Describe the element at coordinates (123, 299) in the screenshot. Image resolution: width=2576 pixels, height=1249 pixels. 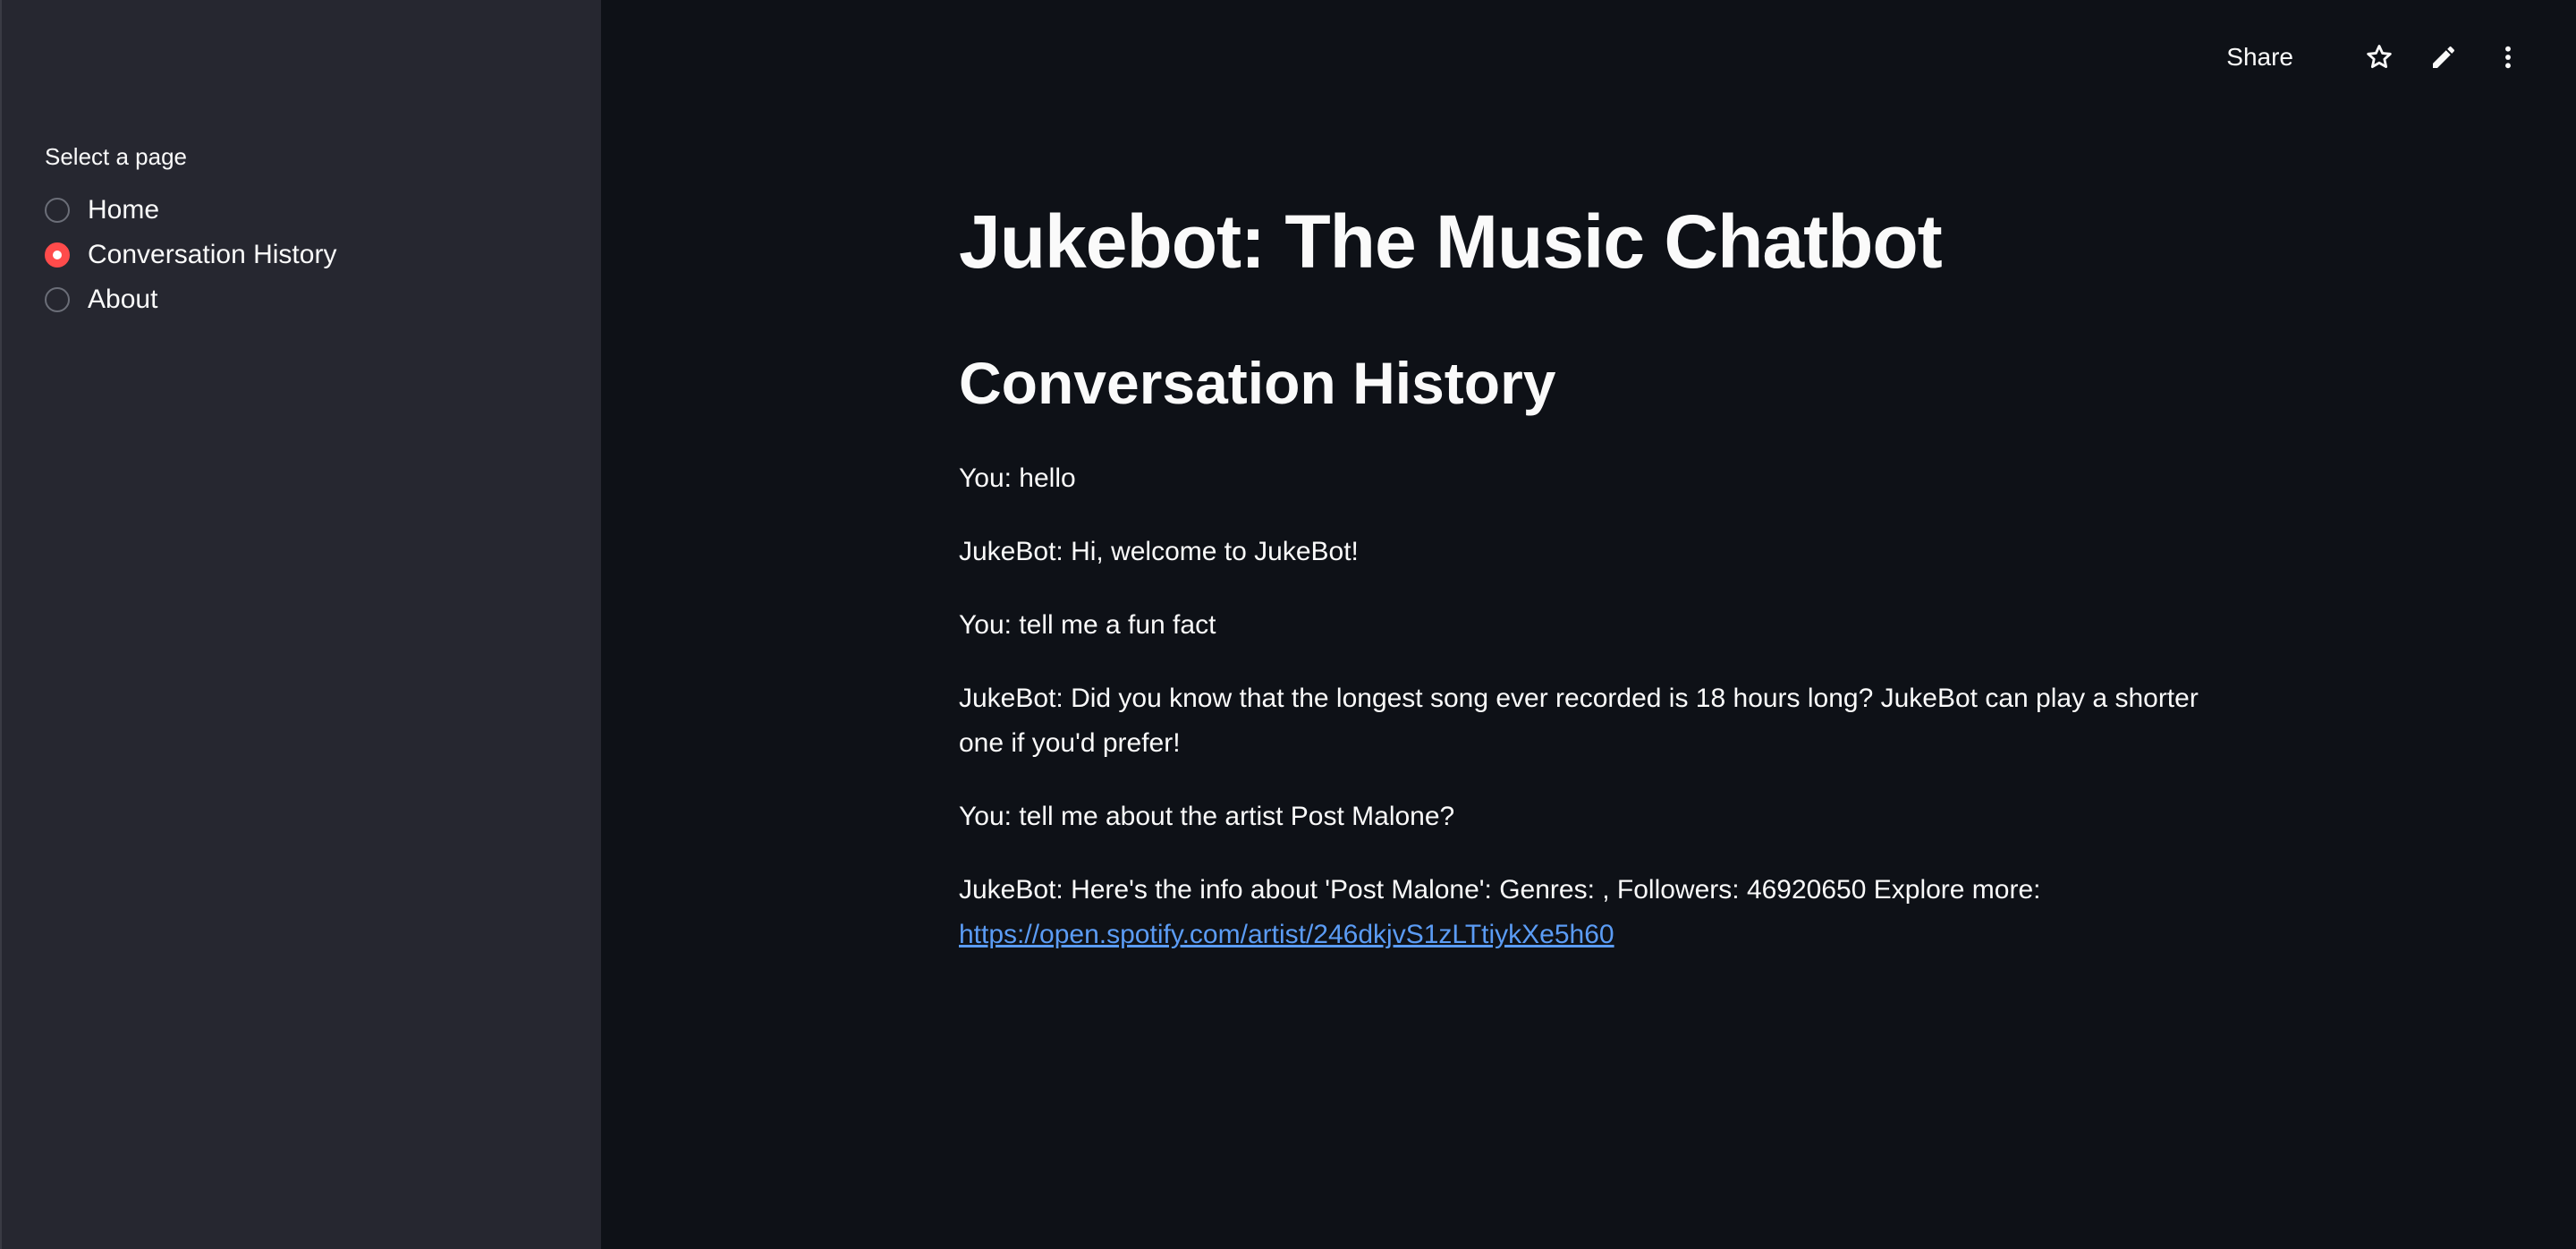
I see `radio-label-about: About` at that location.